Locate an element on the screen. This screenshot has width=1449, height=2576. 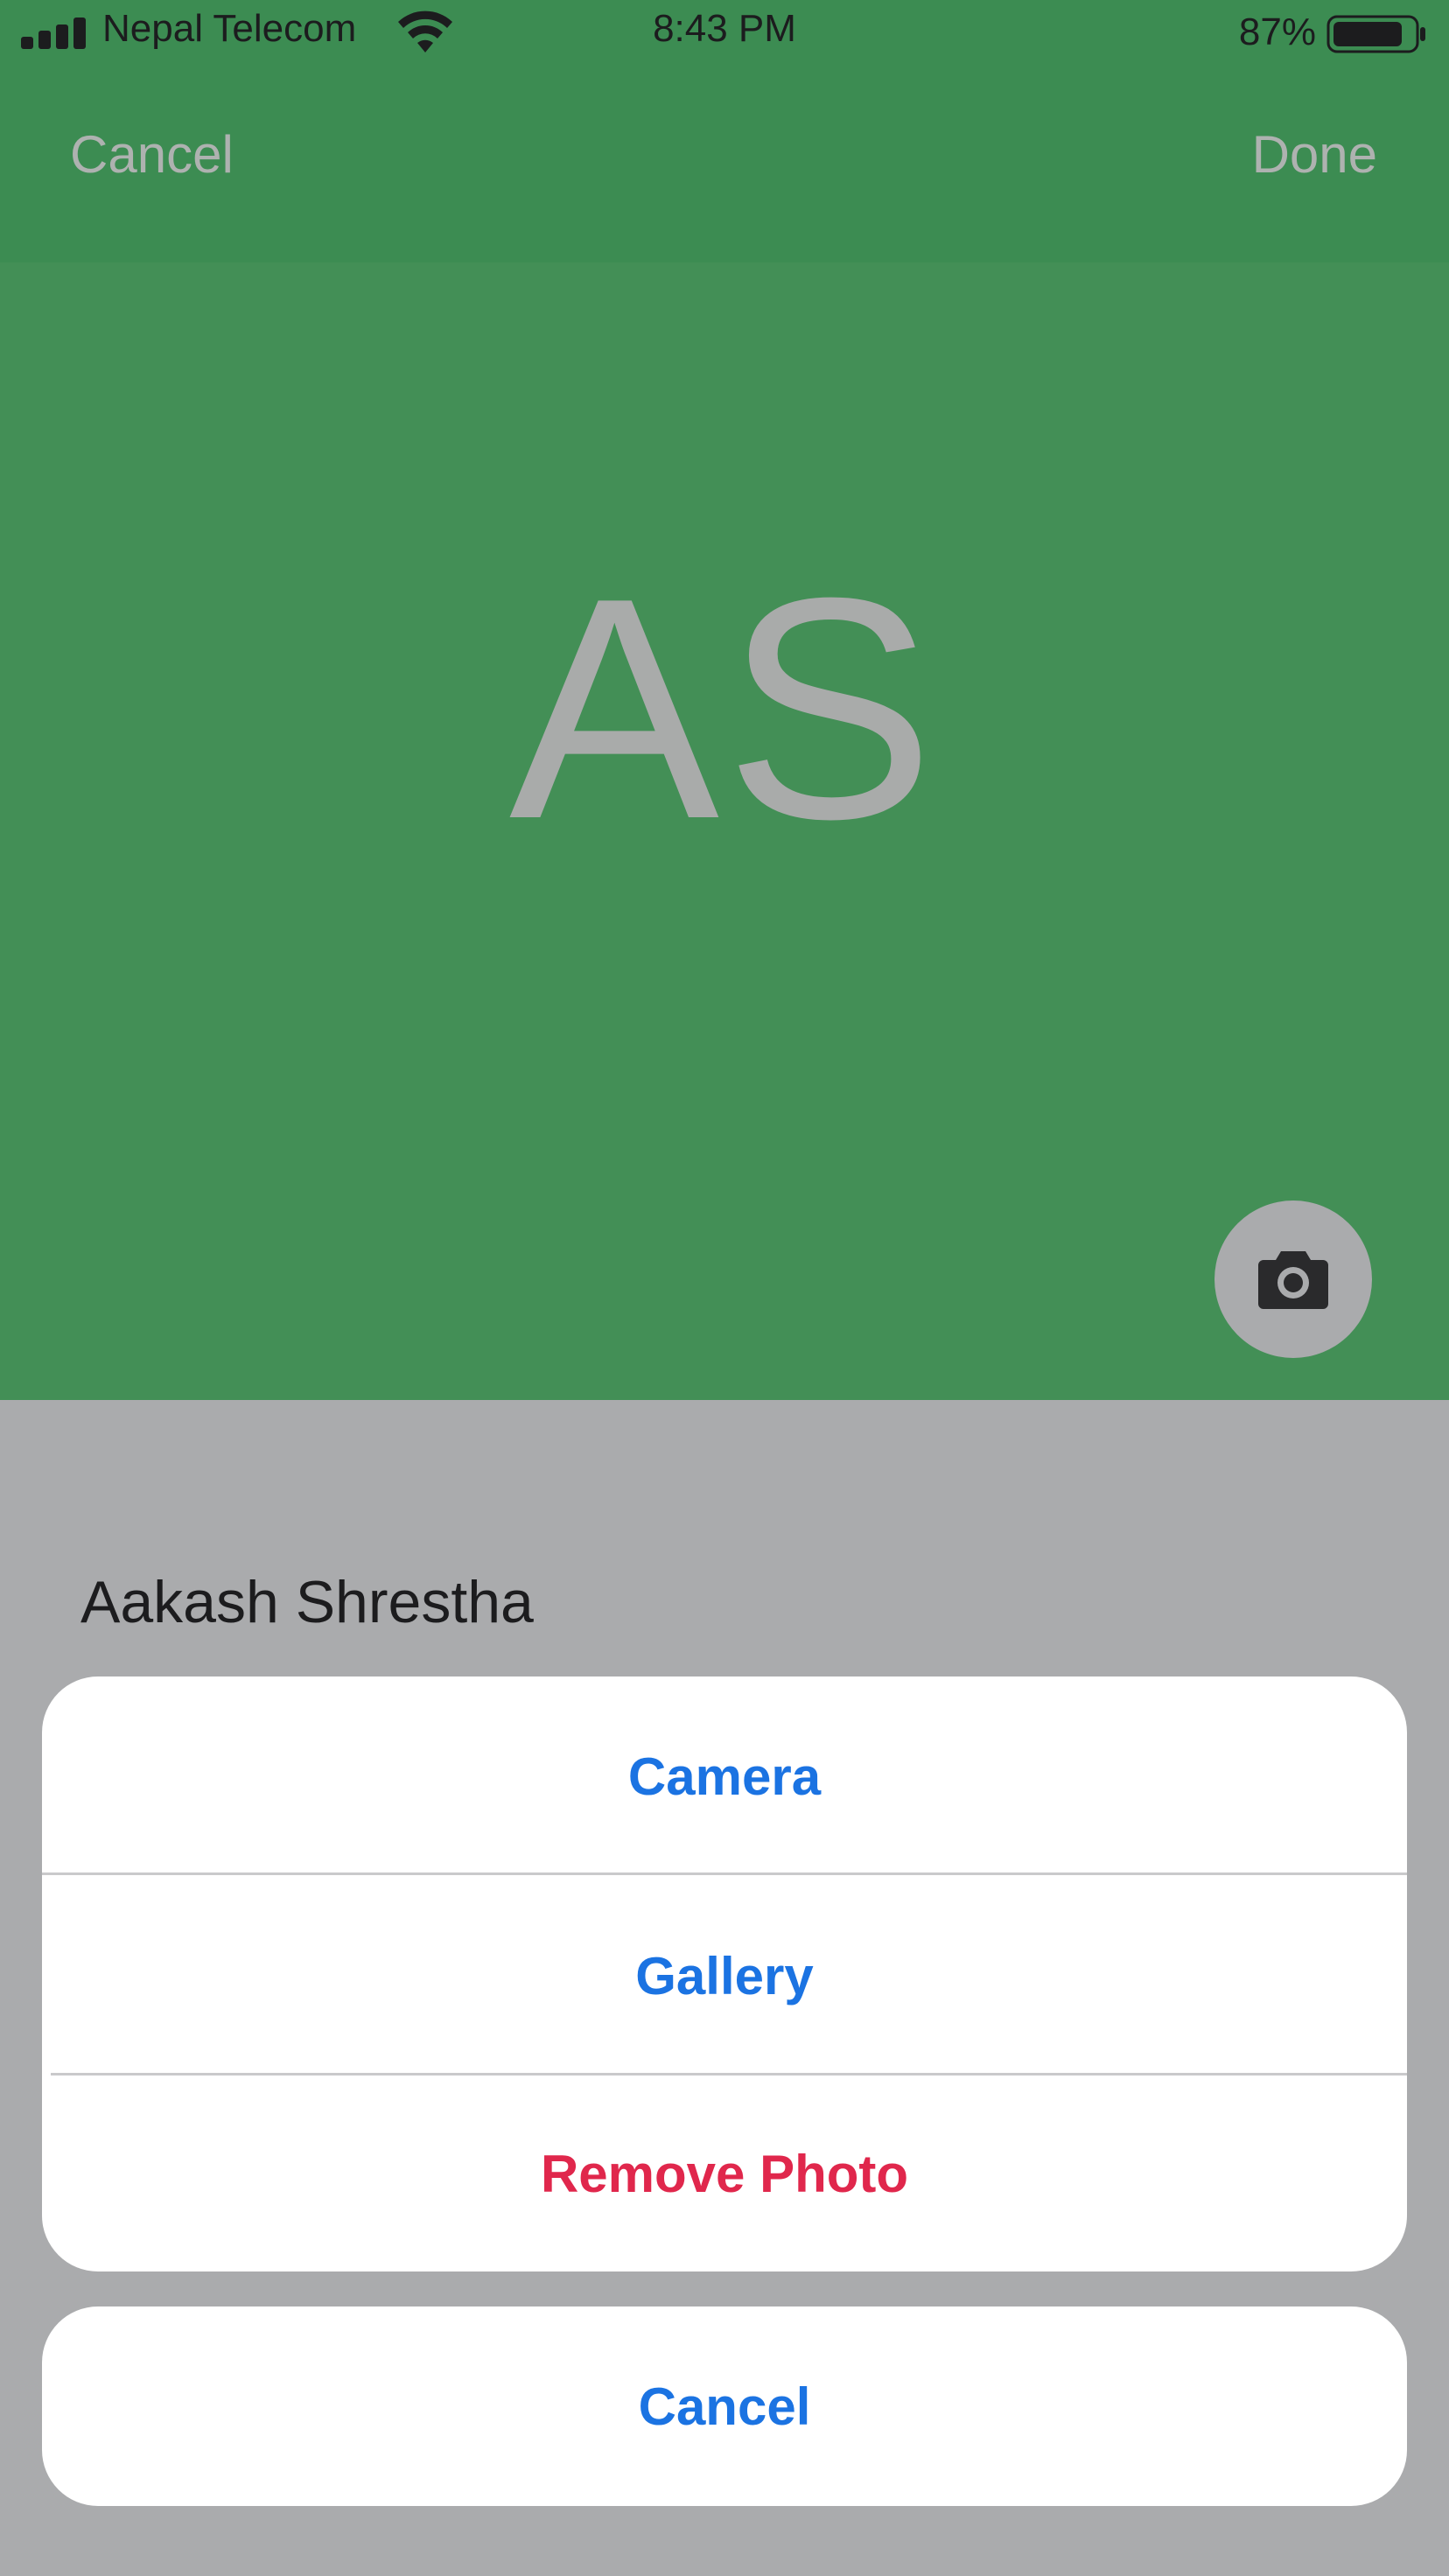
divider is located at coordinates (724, 1873).